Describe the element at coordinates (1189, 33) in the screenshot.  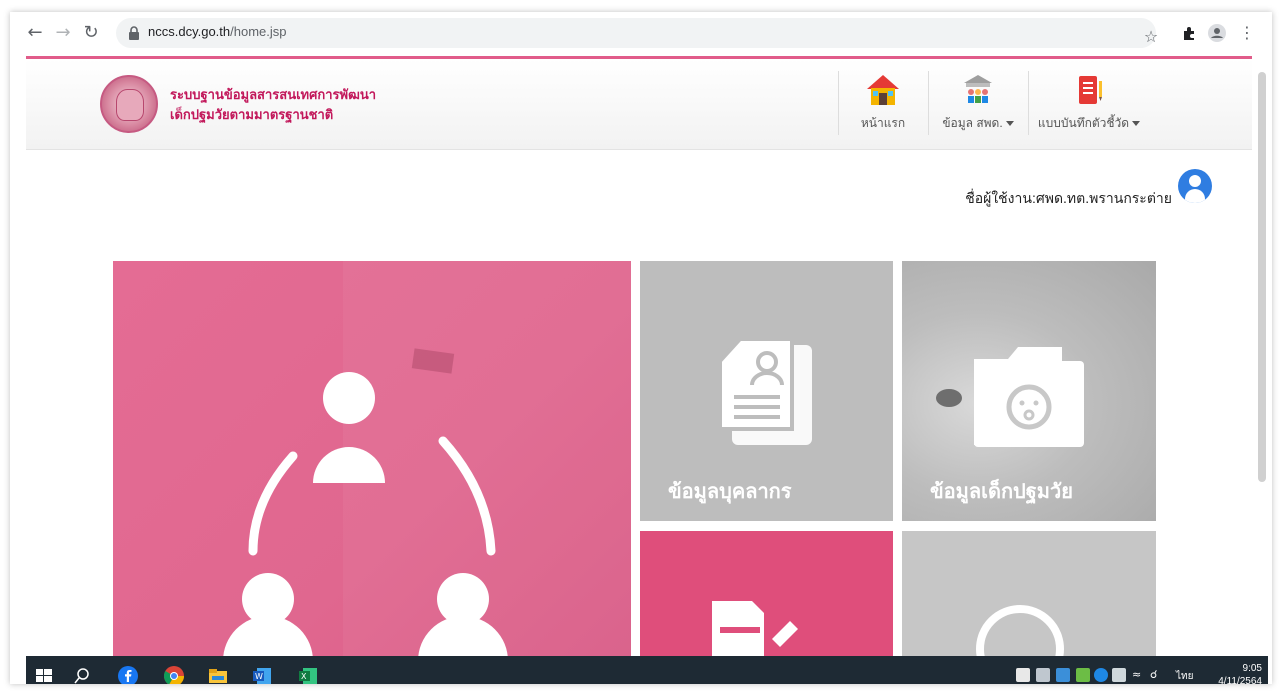
I see `extensions-icon` at that location.